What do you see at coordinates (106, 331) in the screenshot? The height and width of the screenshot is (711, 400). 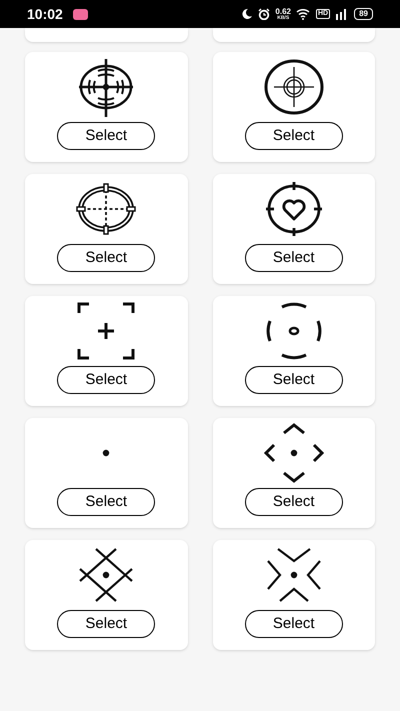 I see `bracket-crosshair-icon` at bounding box center [106, 331].